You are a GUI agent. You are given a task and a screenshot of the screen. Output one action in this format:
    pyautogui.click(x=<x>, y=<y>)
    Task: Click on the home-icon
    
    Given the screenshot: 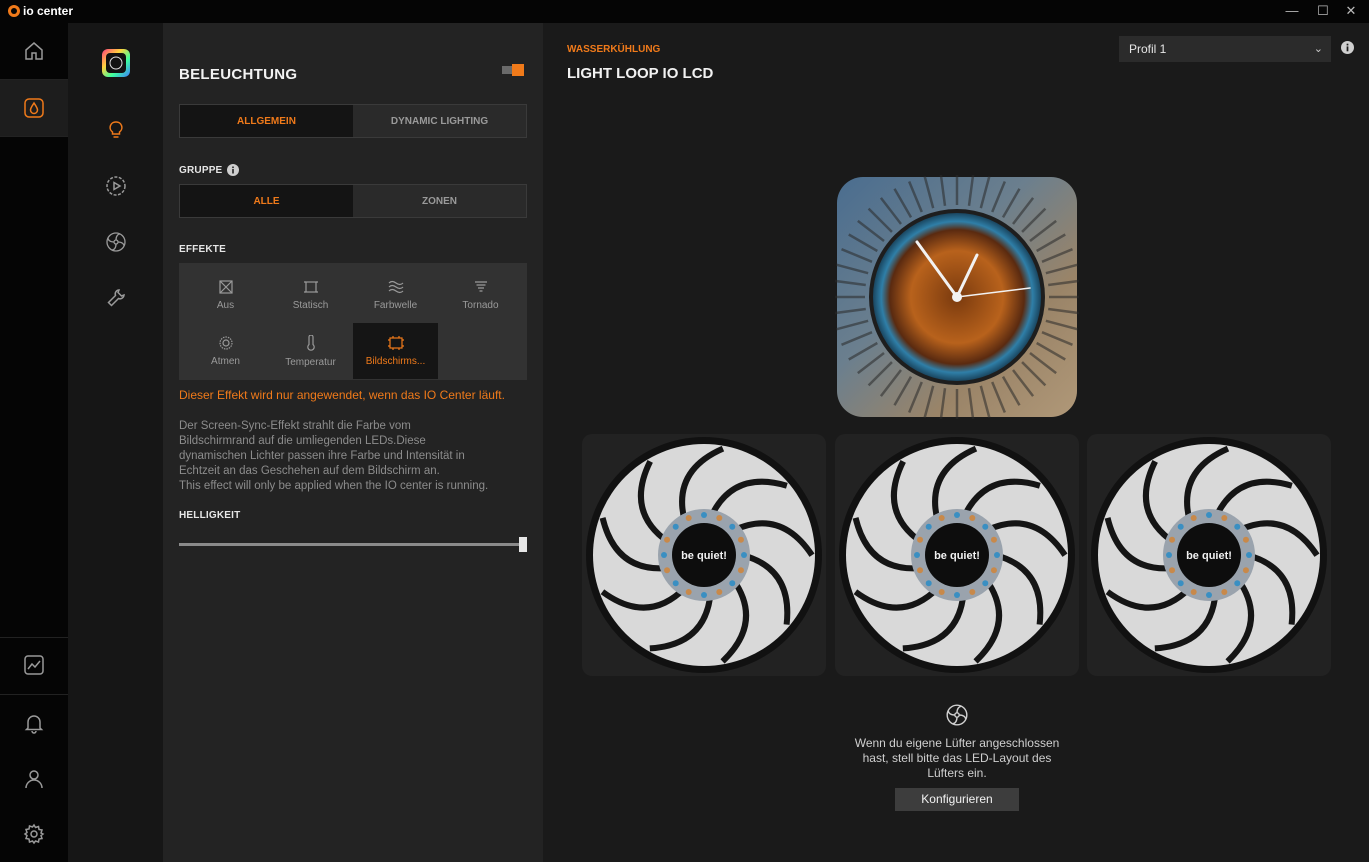 What is the action you would take?
    pyautogui.click(x=34, y=51)
    